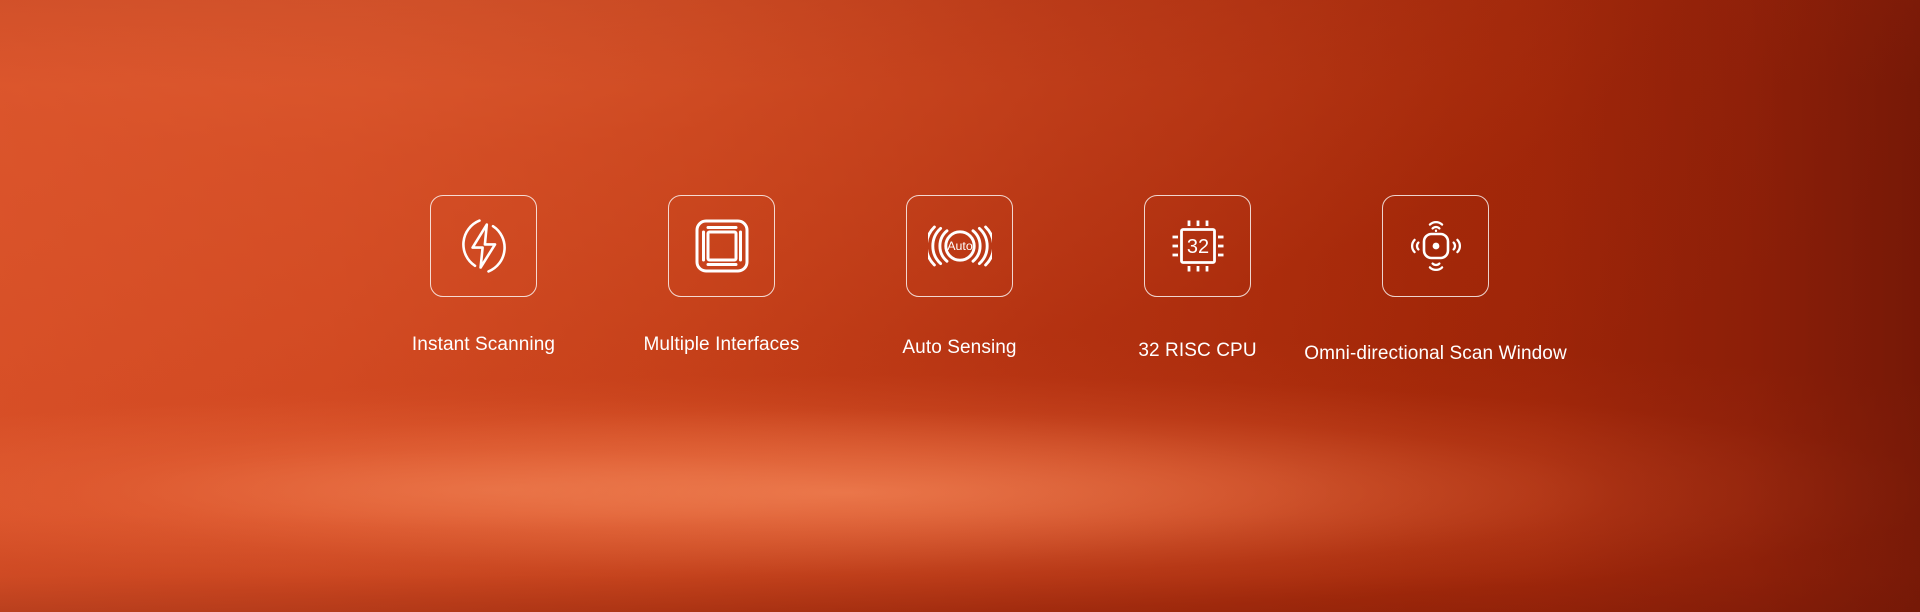 The image size is (1920, 612). I want to click on interface-module-icon, so click(722, 246).